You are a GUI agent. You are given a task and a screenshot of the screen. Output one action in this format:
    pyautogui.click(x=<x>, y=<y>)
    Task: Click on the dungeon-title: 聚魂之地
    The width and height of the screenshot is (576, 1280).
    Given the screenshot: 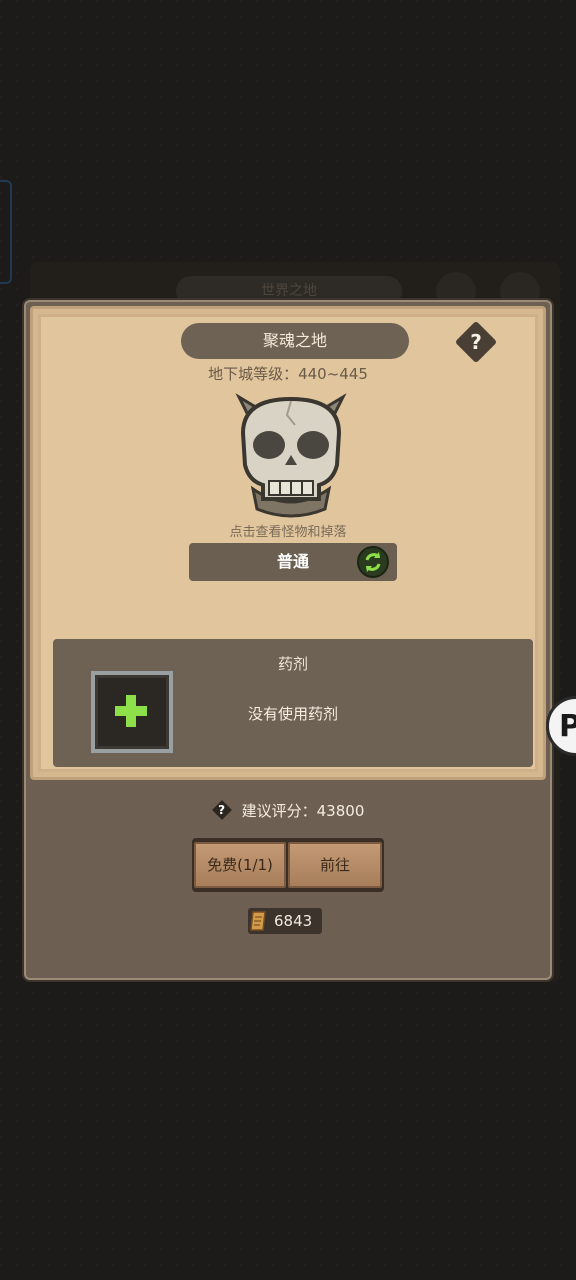 What is the action you would take?
    pyautogui.click(x=295, y=341)
    